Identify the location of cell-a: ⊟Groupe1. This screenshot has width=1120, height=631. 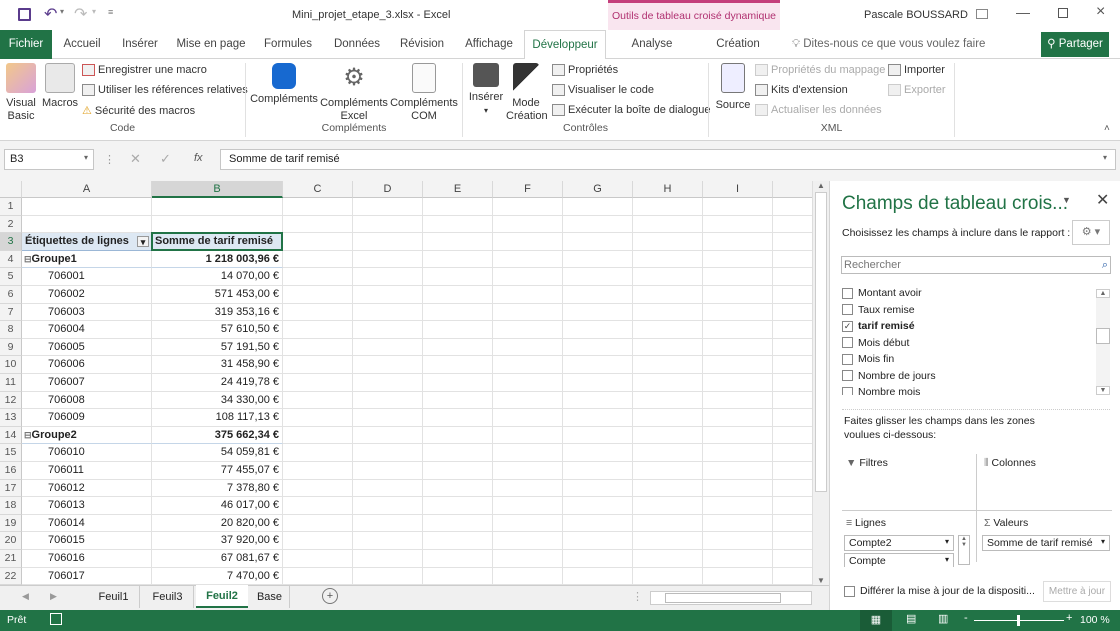
(87, 259).